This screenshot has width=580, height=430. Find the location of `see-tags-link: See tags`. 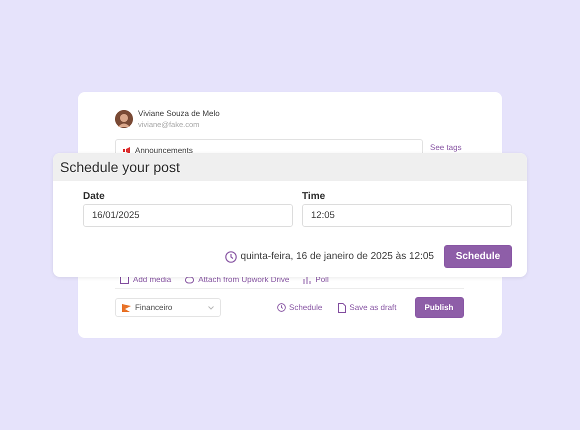

see-tags-link: See tags is located at coordinates (446, 147).